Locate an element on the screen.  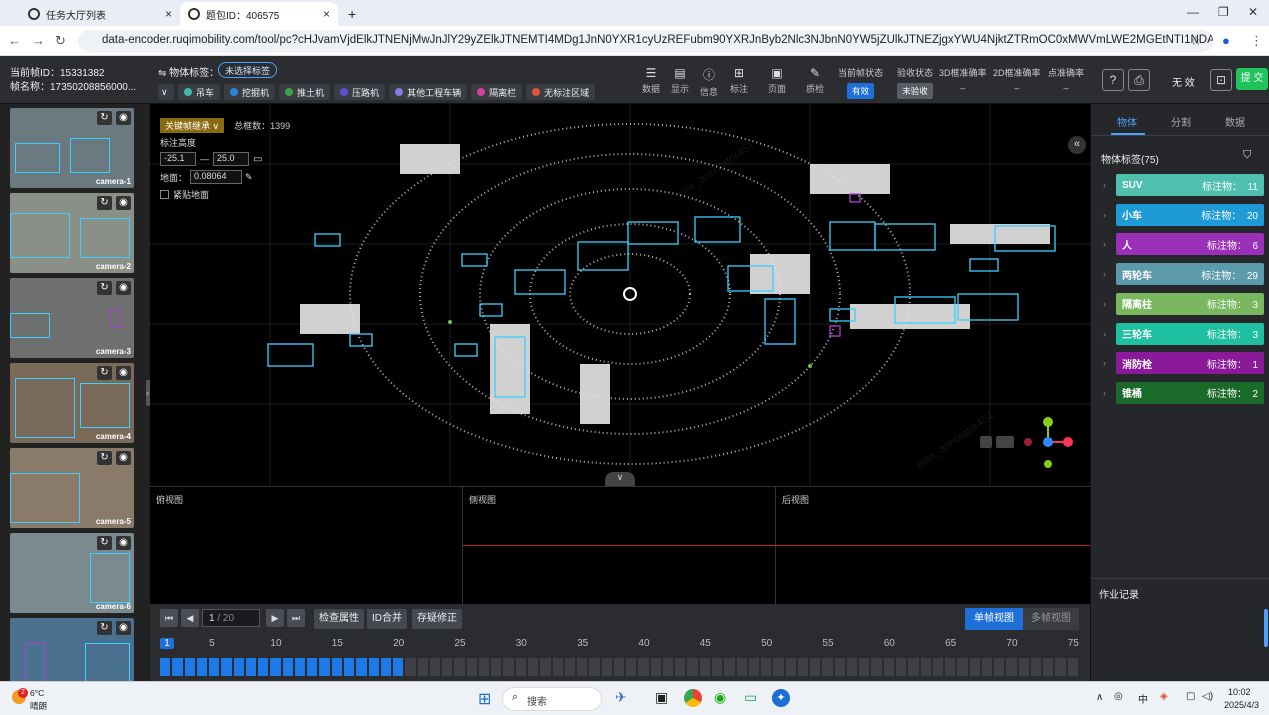
tray-app2-icon: ◈ is located at coordinates (1164, 696).